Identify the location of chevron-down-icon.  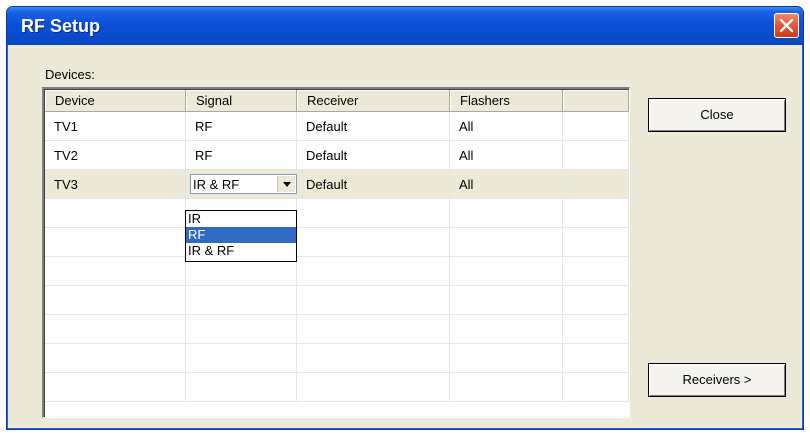
(287, 184).